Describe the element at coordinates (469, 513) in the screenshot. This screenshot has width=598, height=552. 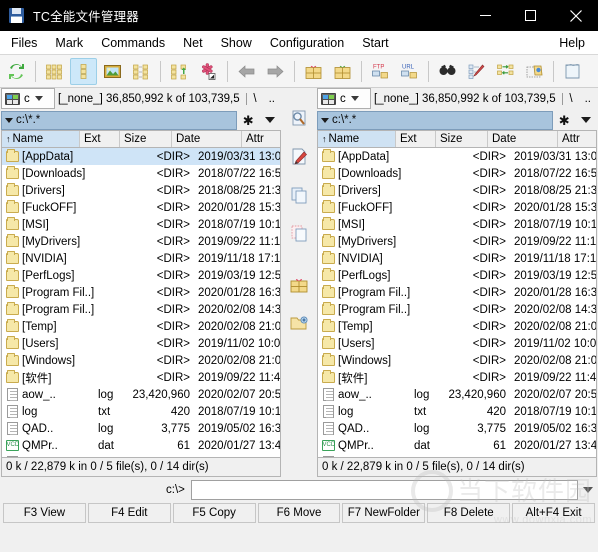
I see `fkey-f8-delete: F8 Delete` at that location.